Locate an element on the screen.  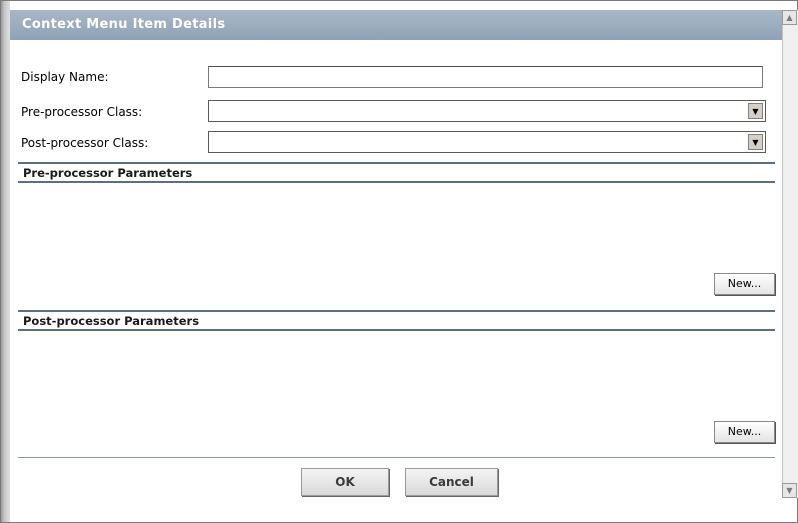
post-processor-parameters-header: Post-processor Parameters is located at coordinates (396, 320).